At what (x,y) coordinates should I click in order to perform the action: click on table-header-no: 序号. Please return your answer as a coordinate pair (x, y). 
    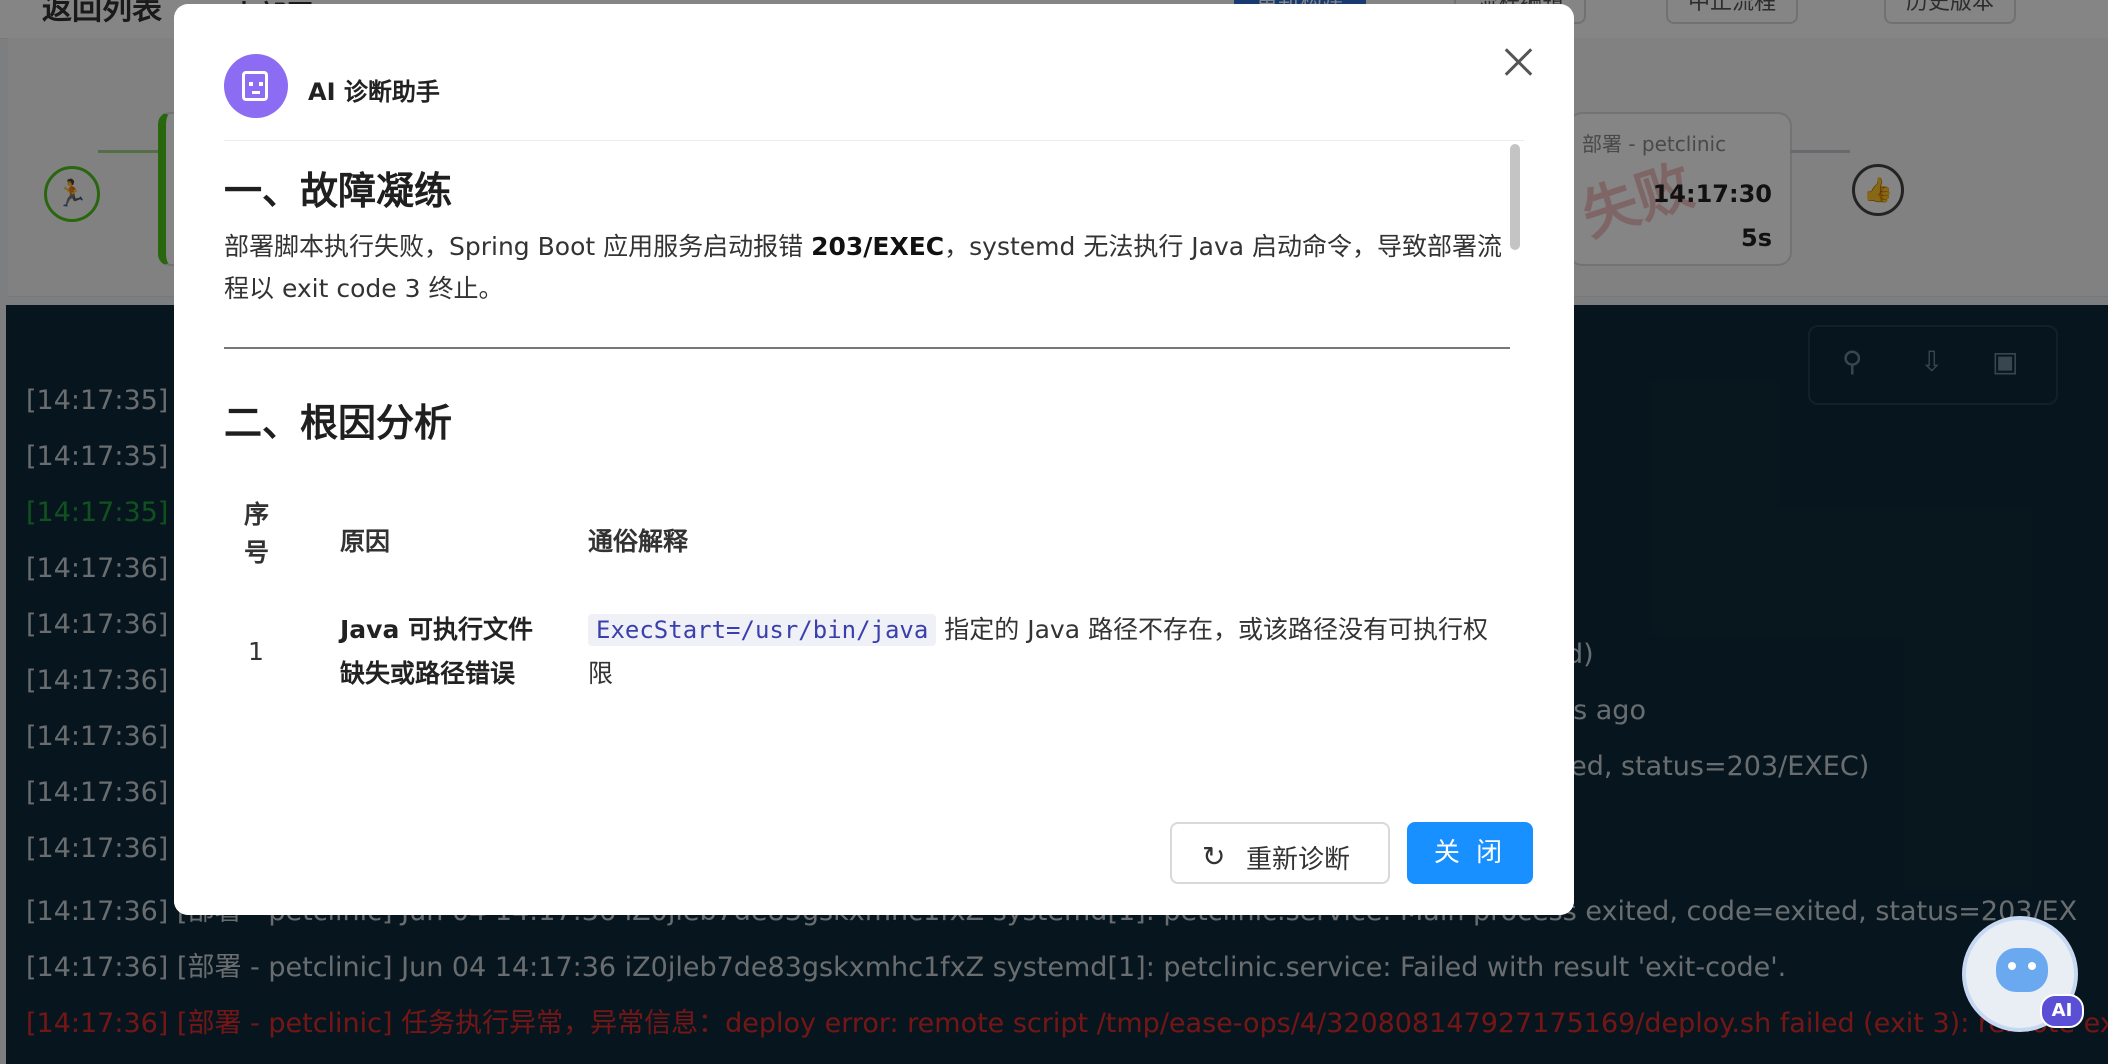
    Looking at the image, I should click on (257, 533).